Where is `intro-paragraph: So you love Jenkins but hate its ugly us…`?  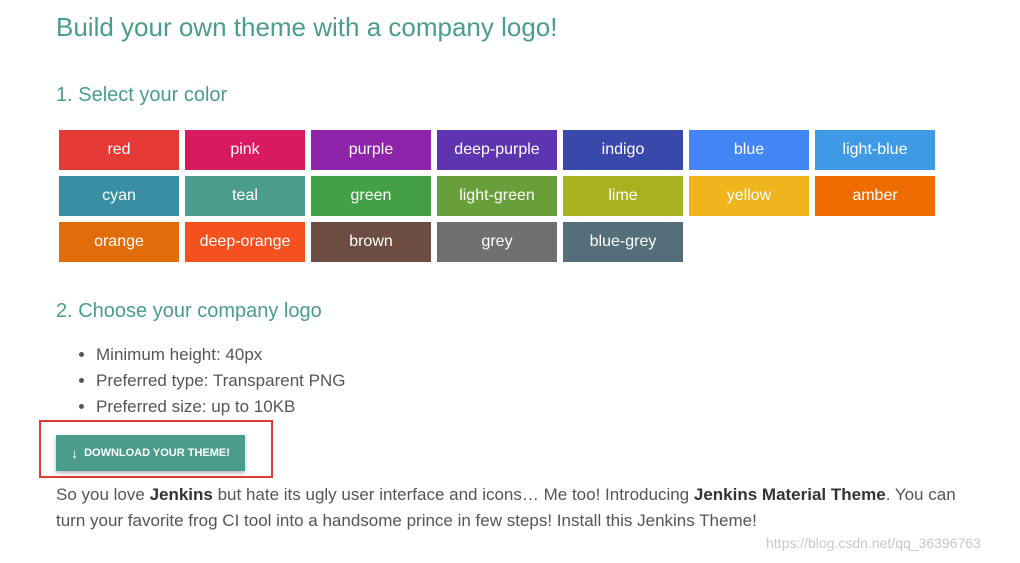
intro-paragraph: So you love Jenkins but hate its ugly us… is located at coordinates (506, 508).